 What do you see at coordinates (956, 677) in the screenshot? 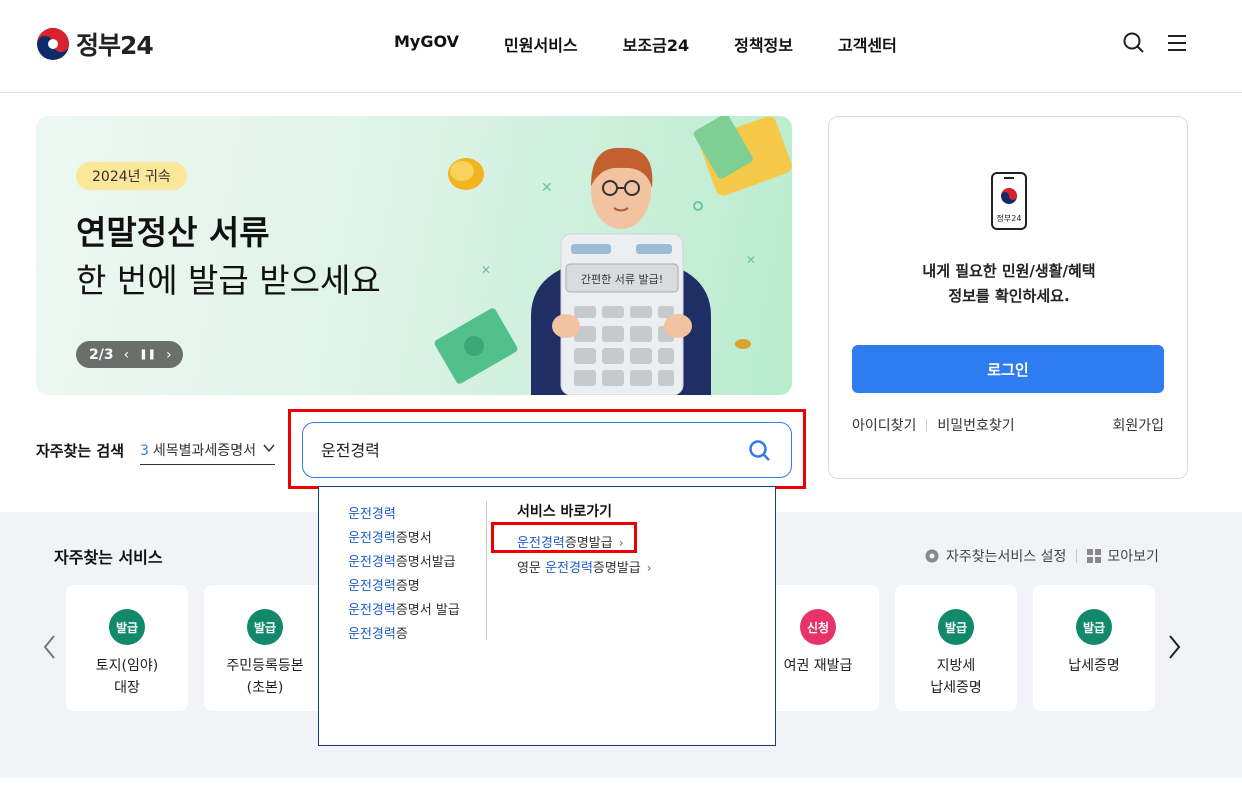
I see `service-label: 지방세 납세증명` at bounding box center [956, 677].